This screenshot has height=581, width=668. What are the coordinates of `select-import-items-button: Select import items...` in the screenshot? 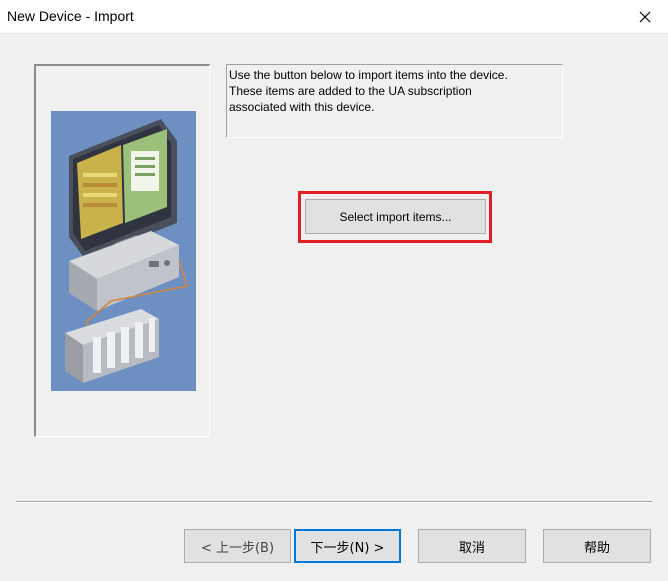 It's located at (395, 216).